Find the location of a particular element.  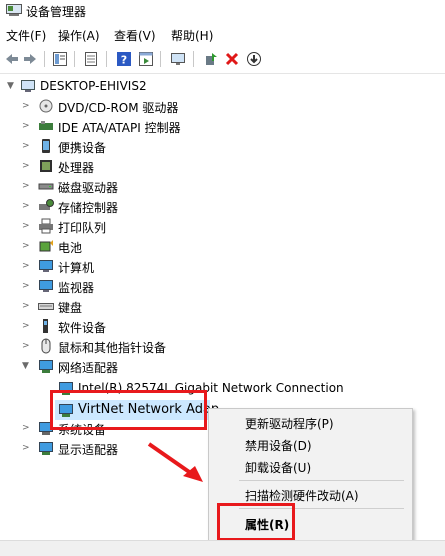

menu-view: 查看(V) is located at coordinates (135, 35).